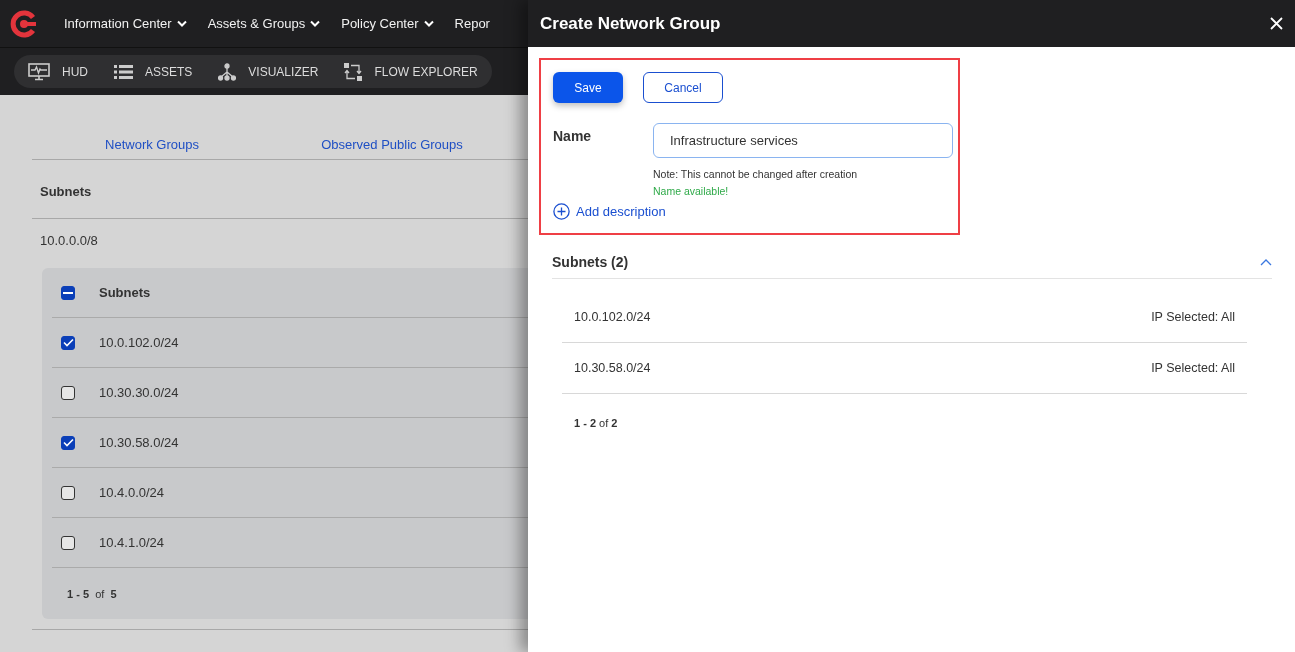  I want to click on add-description-link: Add description, so click(609, 211).